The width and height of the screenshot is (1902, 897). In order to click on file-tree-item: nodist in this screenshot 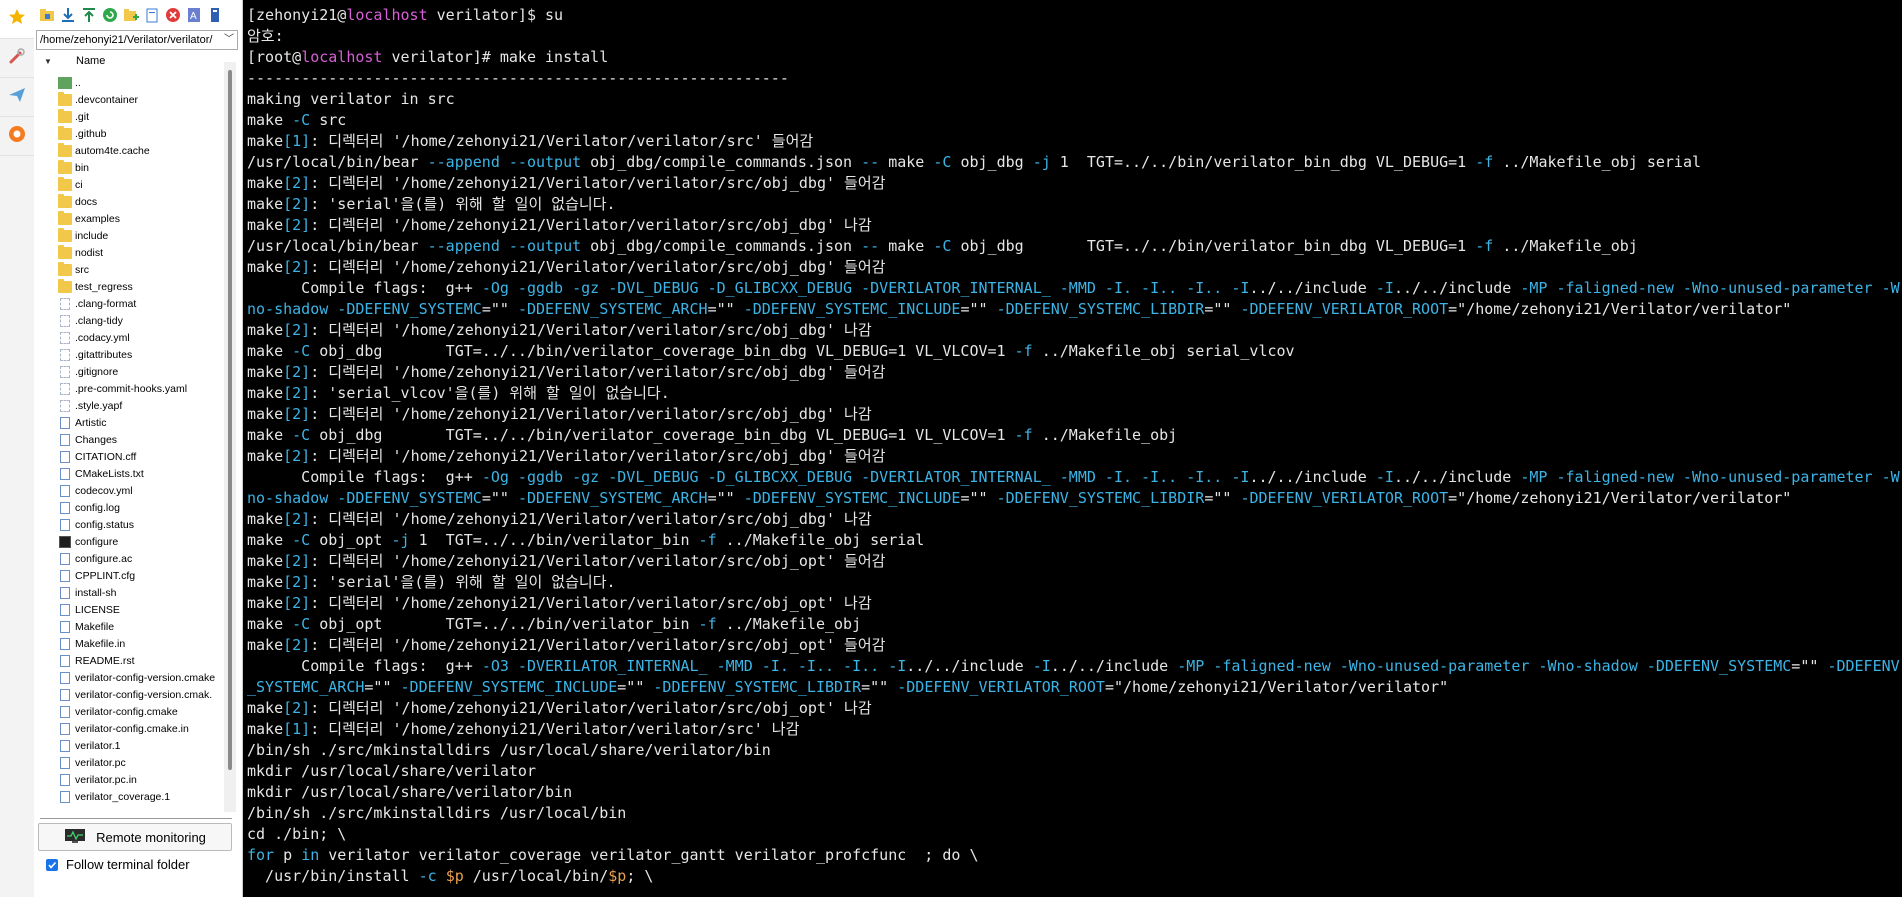, I will do `click(128, 252)`.